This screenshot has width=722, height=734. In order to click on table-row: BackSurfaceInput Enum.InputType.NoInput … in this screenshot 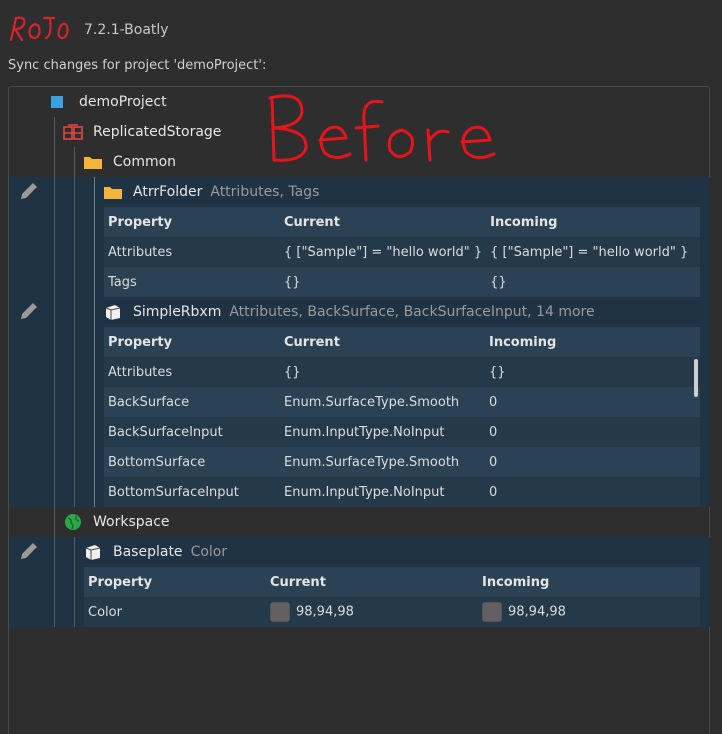, I will do `click(402, 432)`.